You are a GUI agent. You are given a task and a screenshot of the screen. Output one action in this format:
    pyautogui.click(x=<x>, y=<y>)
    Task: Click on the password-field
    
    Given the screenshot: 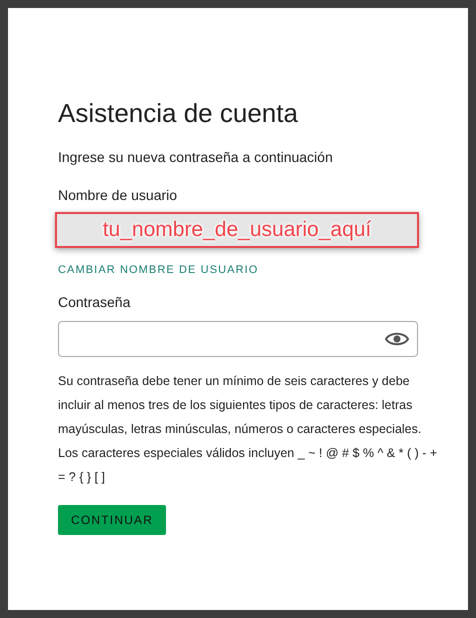 What is the action you would take?
    pyautogui.click(x=238, y=339)
    